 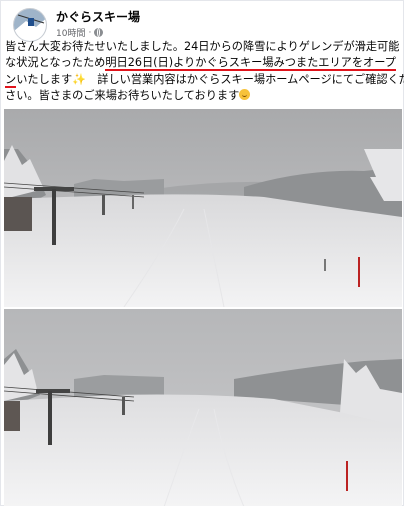 I want to click on page-avatar, so click(x=30, y=25).